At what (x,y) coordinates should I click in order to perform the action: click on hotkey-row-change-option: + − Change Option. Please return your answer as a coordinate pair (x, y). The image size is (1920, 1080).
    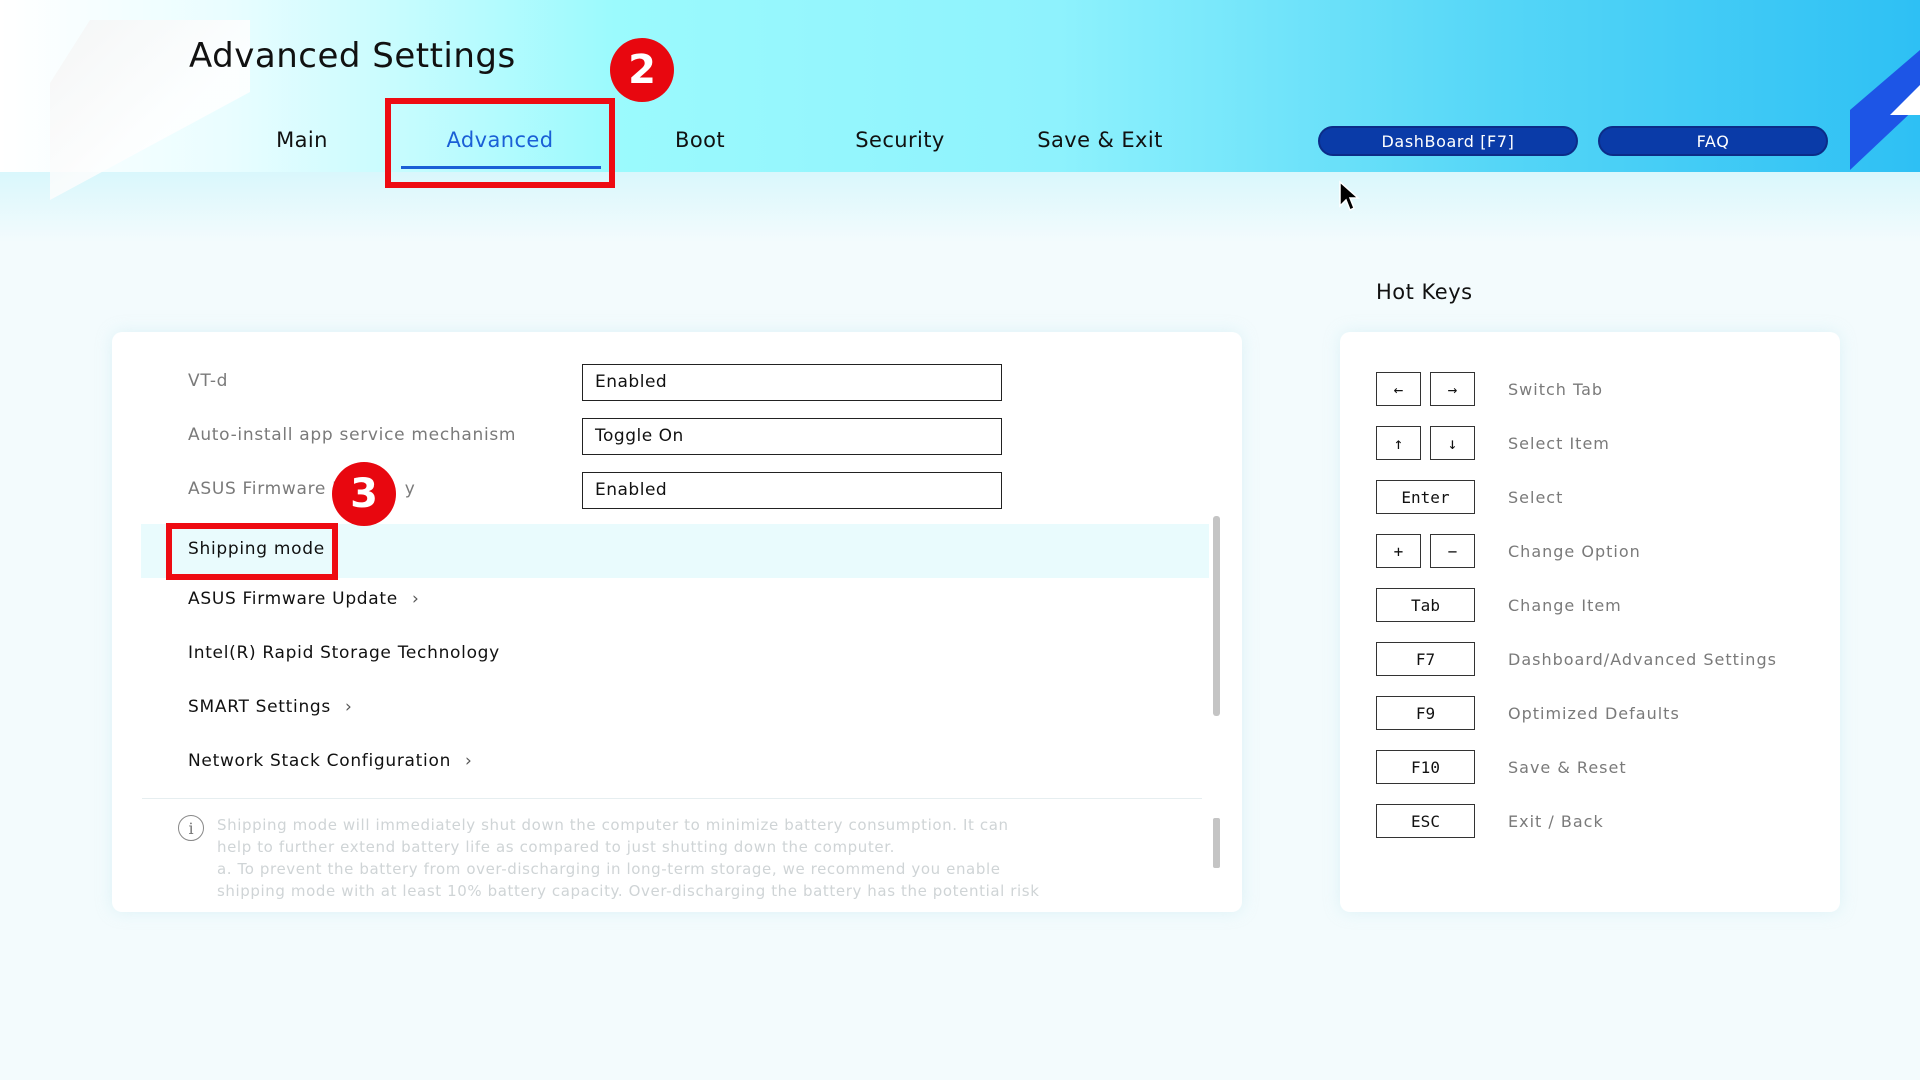
    Looking at the image, I should click on (1590, 554).